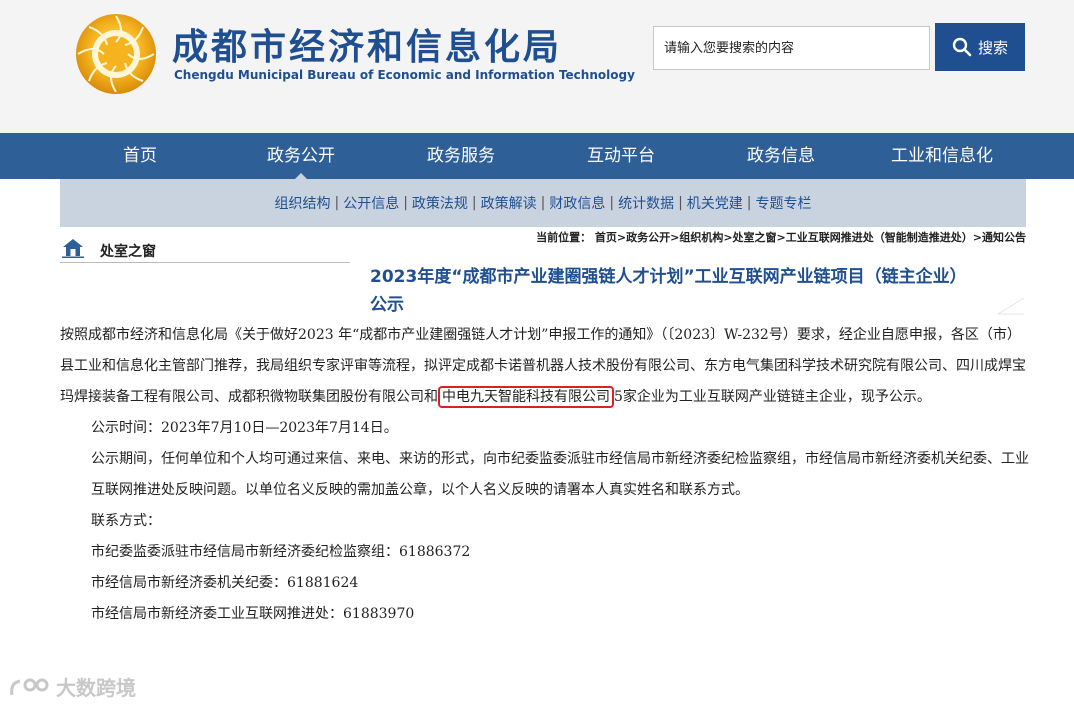 This screenshot has width=1074, height=707. I want to click on contact-line: 市经信局市新经济委工业互联网推进处：61883970, so click(253, 614).